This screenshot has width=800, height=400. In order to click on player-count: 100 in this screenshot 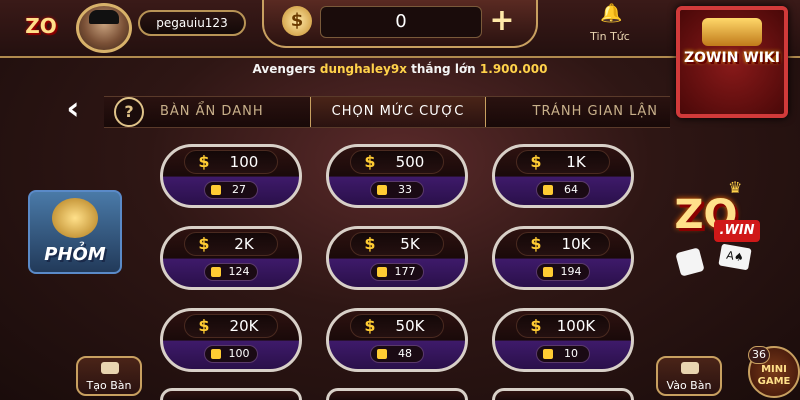, I will do `click(239, 353)`.